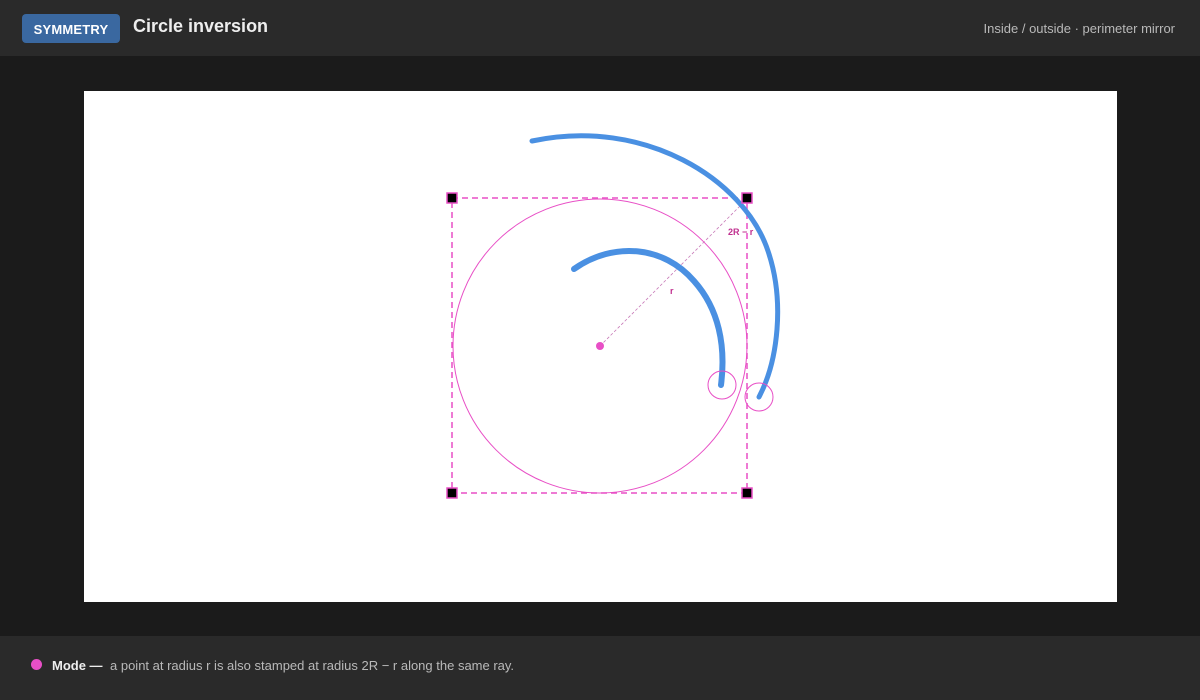 The width and height of the screenshot is (1200, 700). What do you see at coordinates (741, 232) in the screenshot?
I see `mirror-radius-label: 2R − r` at bounding box center [741, 232].